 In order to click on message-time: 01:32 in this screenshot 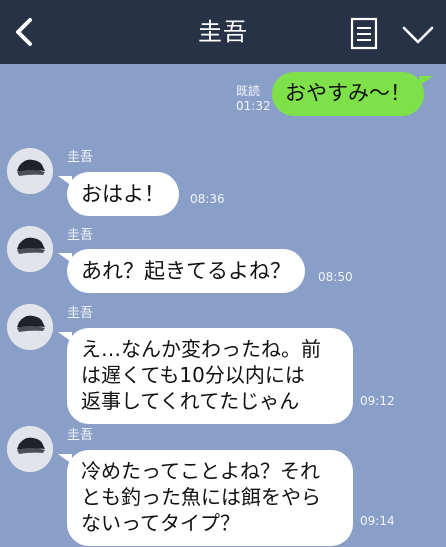, I will do `click(253, 106)`.